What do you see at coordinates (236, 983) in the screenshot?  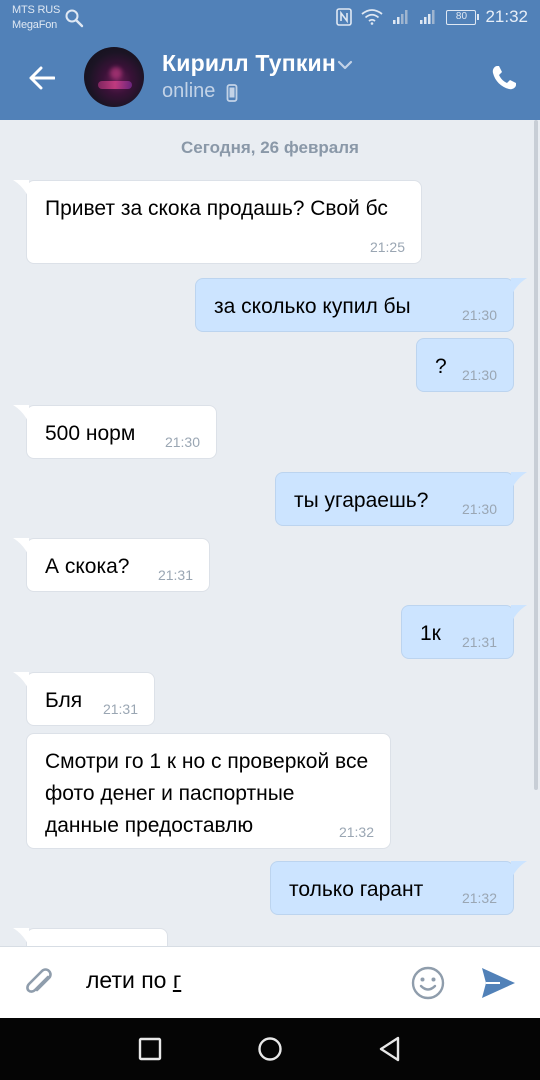 I see `message-input: лети по г` at bounding box center [236, 983].